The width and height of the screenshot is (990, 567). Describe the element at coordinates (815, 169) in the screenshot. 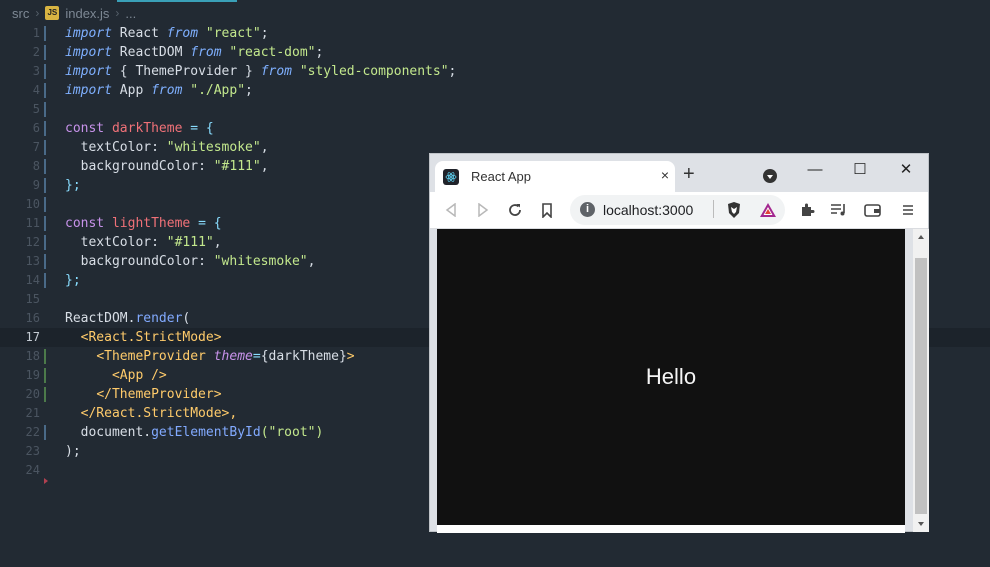

I see `minimize-button: —` at that location.